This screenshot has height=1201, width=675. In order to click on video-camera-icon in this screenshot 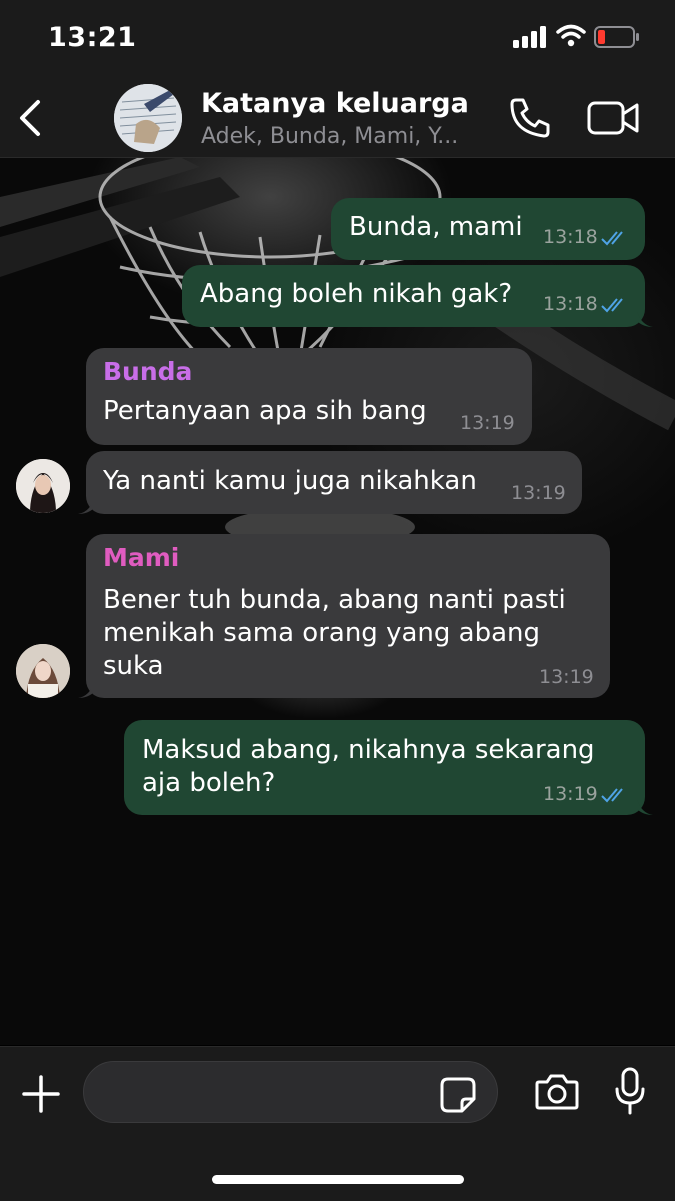, I will do `click(613, 118)`.